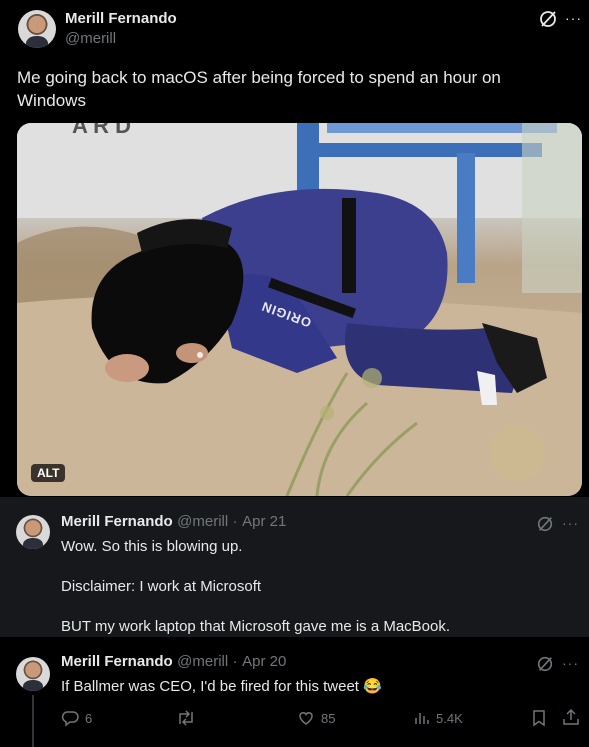 The image size is (589, 747). Describe the element at coordinates (173, 662) in the screenshot. I see `reply-header: Merill Fernando @merill · Apr 20` at that location.